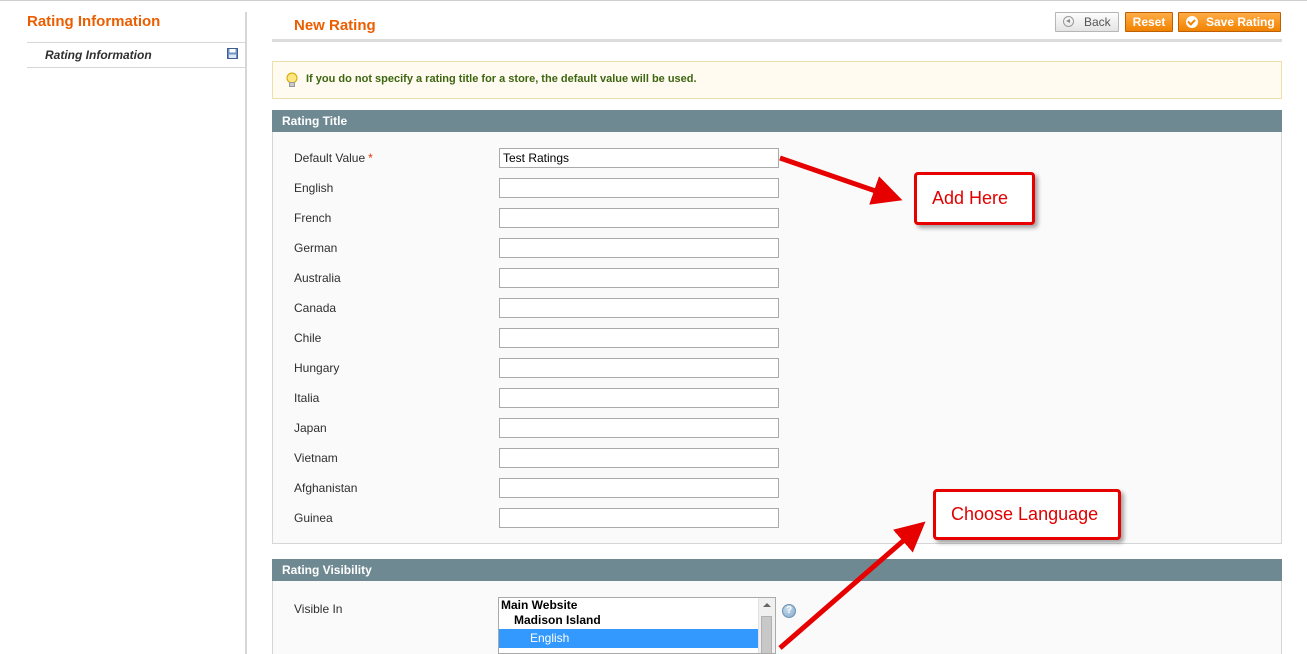 The image size is (1307, 654). I want to click on arrow-to-add-here, so click(841, 180).